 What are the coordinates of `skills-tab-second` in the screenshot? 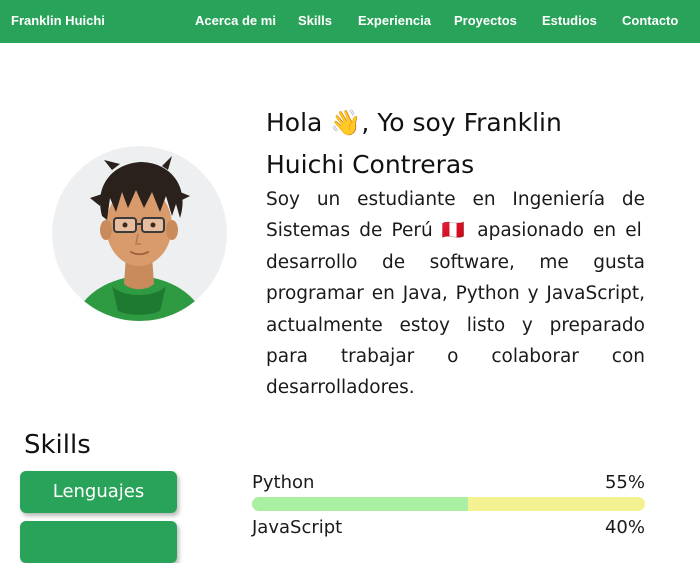 It's located at (98, 542).